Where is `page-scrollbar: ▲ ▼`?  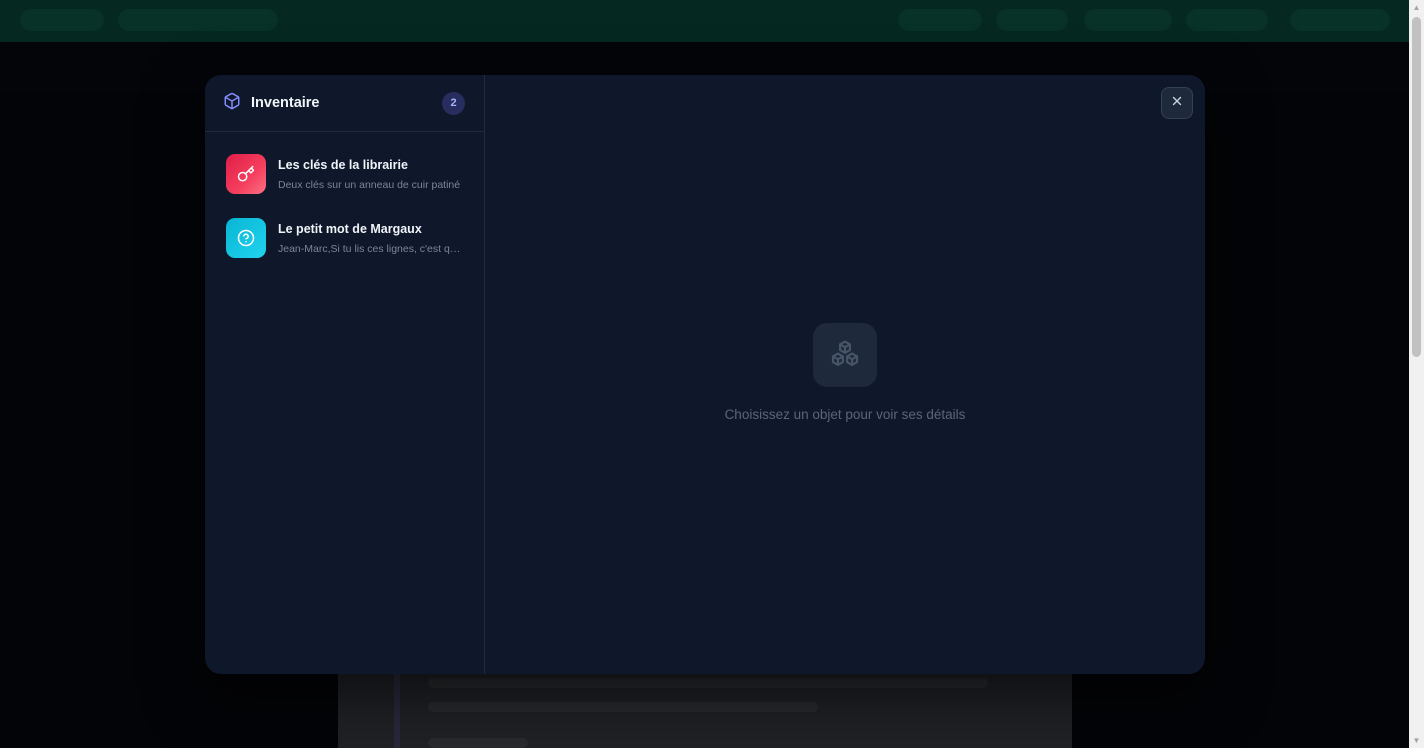
page-scrollbar: ▲ ▼ is located at coordinates (1416, 374).